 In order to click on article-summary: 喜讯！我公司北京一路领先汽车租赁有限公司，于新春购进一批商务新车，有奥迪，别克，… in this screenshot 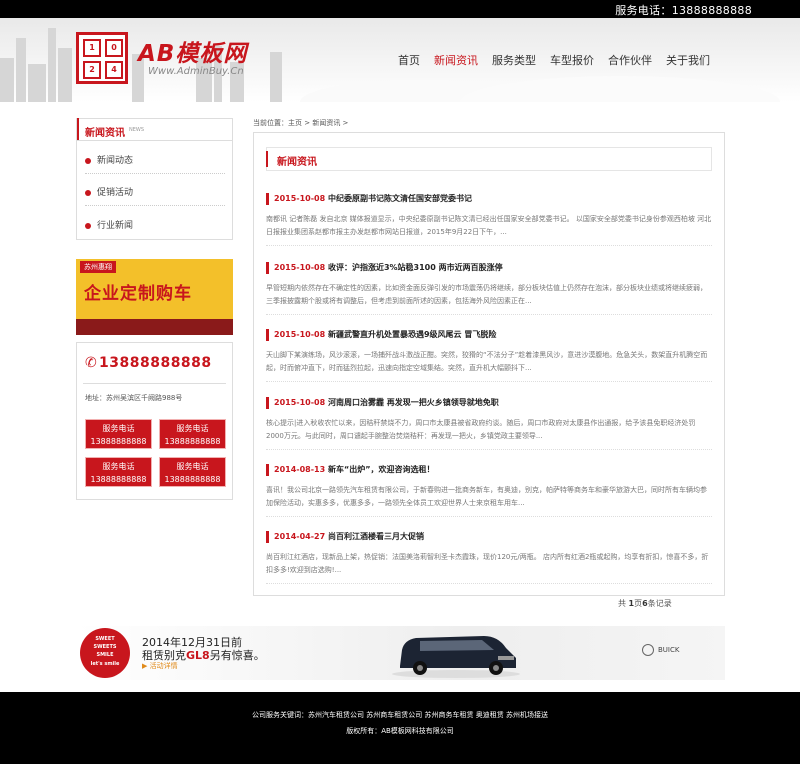, I will do `click(486, 496)`.